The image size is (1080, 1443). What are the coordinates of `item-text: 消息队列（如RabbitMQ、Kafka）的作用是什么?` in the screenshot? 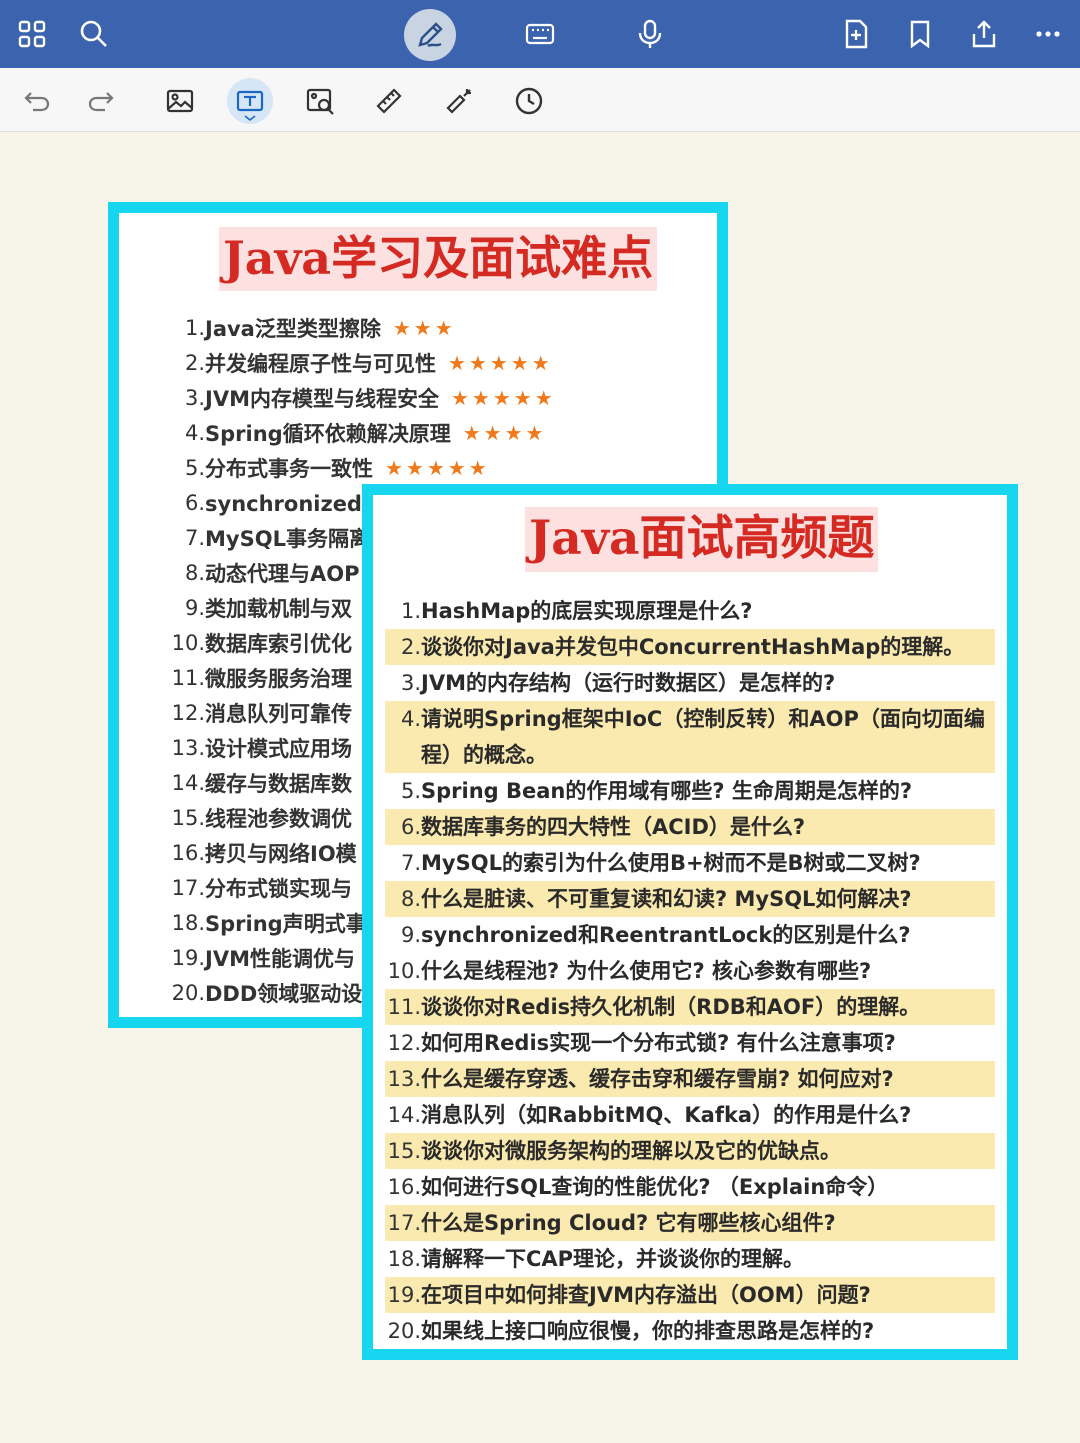 It's located at (666, 1115).